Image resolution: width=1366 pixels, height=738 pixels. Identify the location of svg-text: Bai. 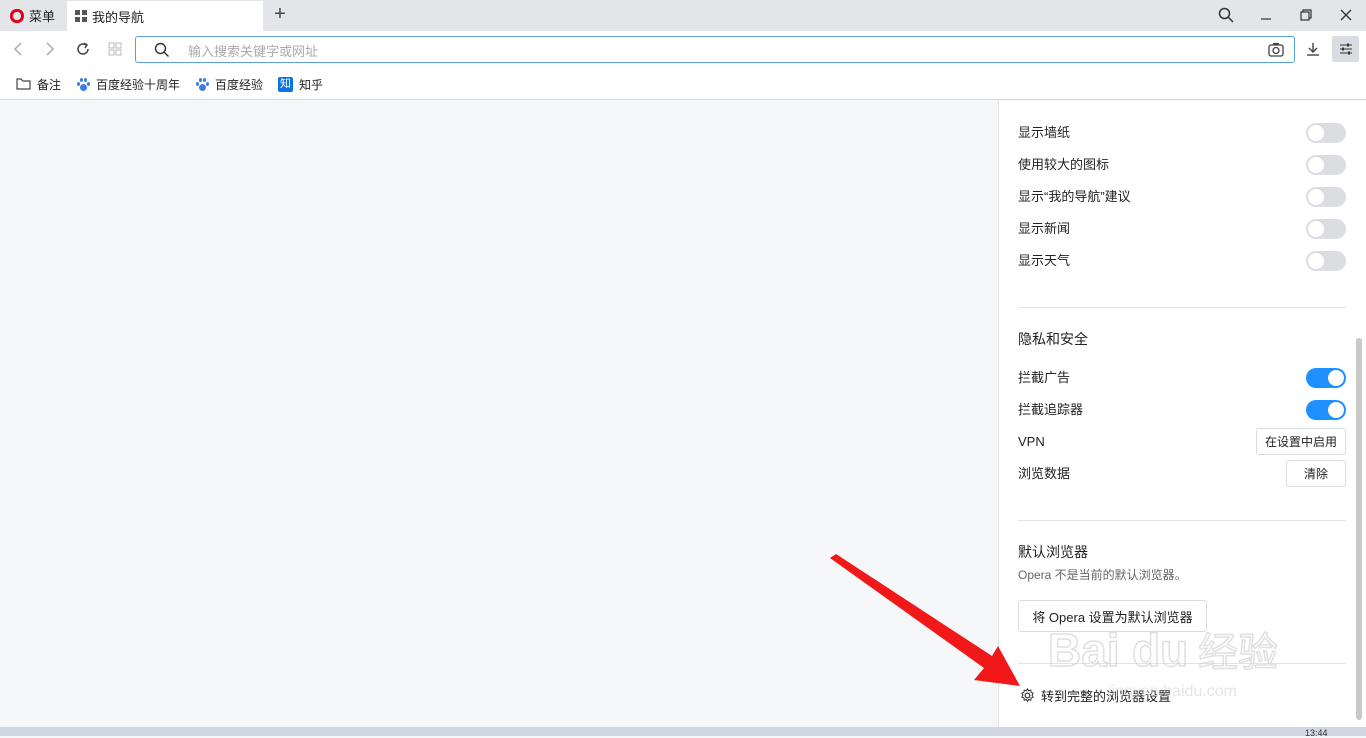
(1084, 650).